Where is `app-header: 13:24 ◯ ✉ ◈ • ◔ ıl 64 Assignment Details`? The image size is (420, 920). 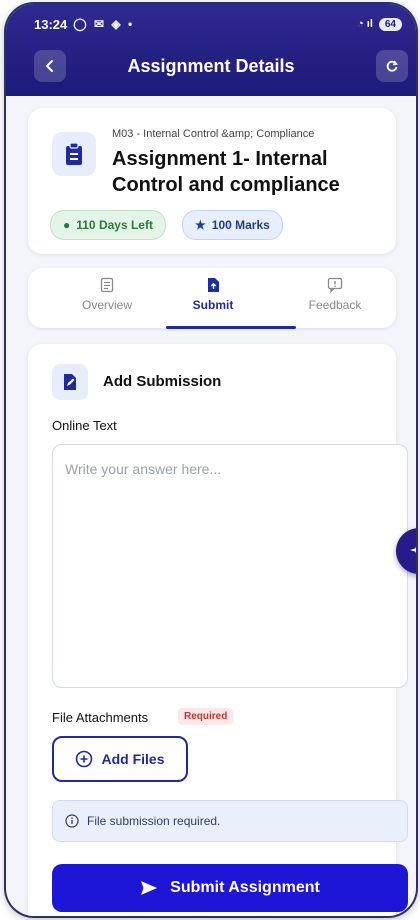 app-header: 13:24 ◯ ✉ ◈ • ◔ ıl 64 Assignment Details is located at coordinates (211, 50).